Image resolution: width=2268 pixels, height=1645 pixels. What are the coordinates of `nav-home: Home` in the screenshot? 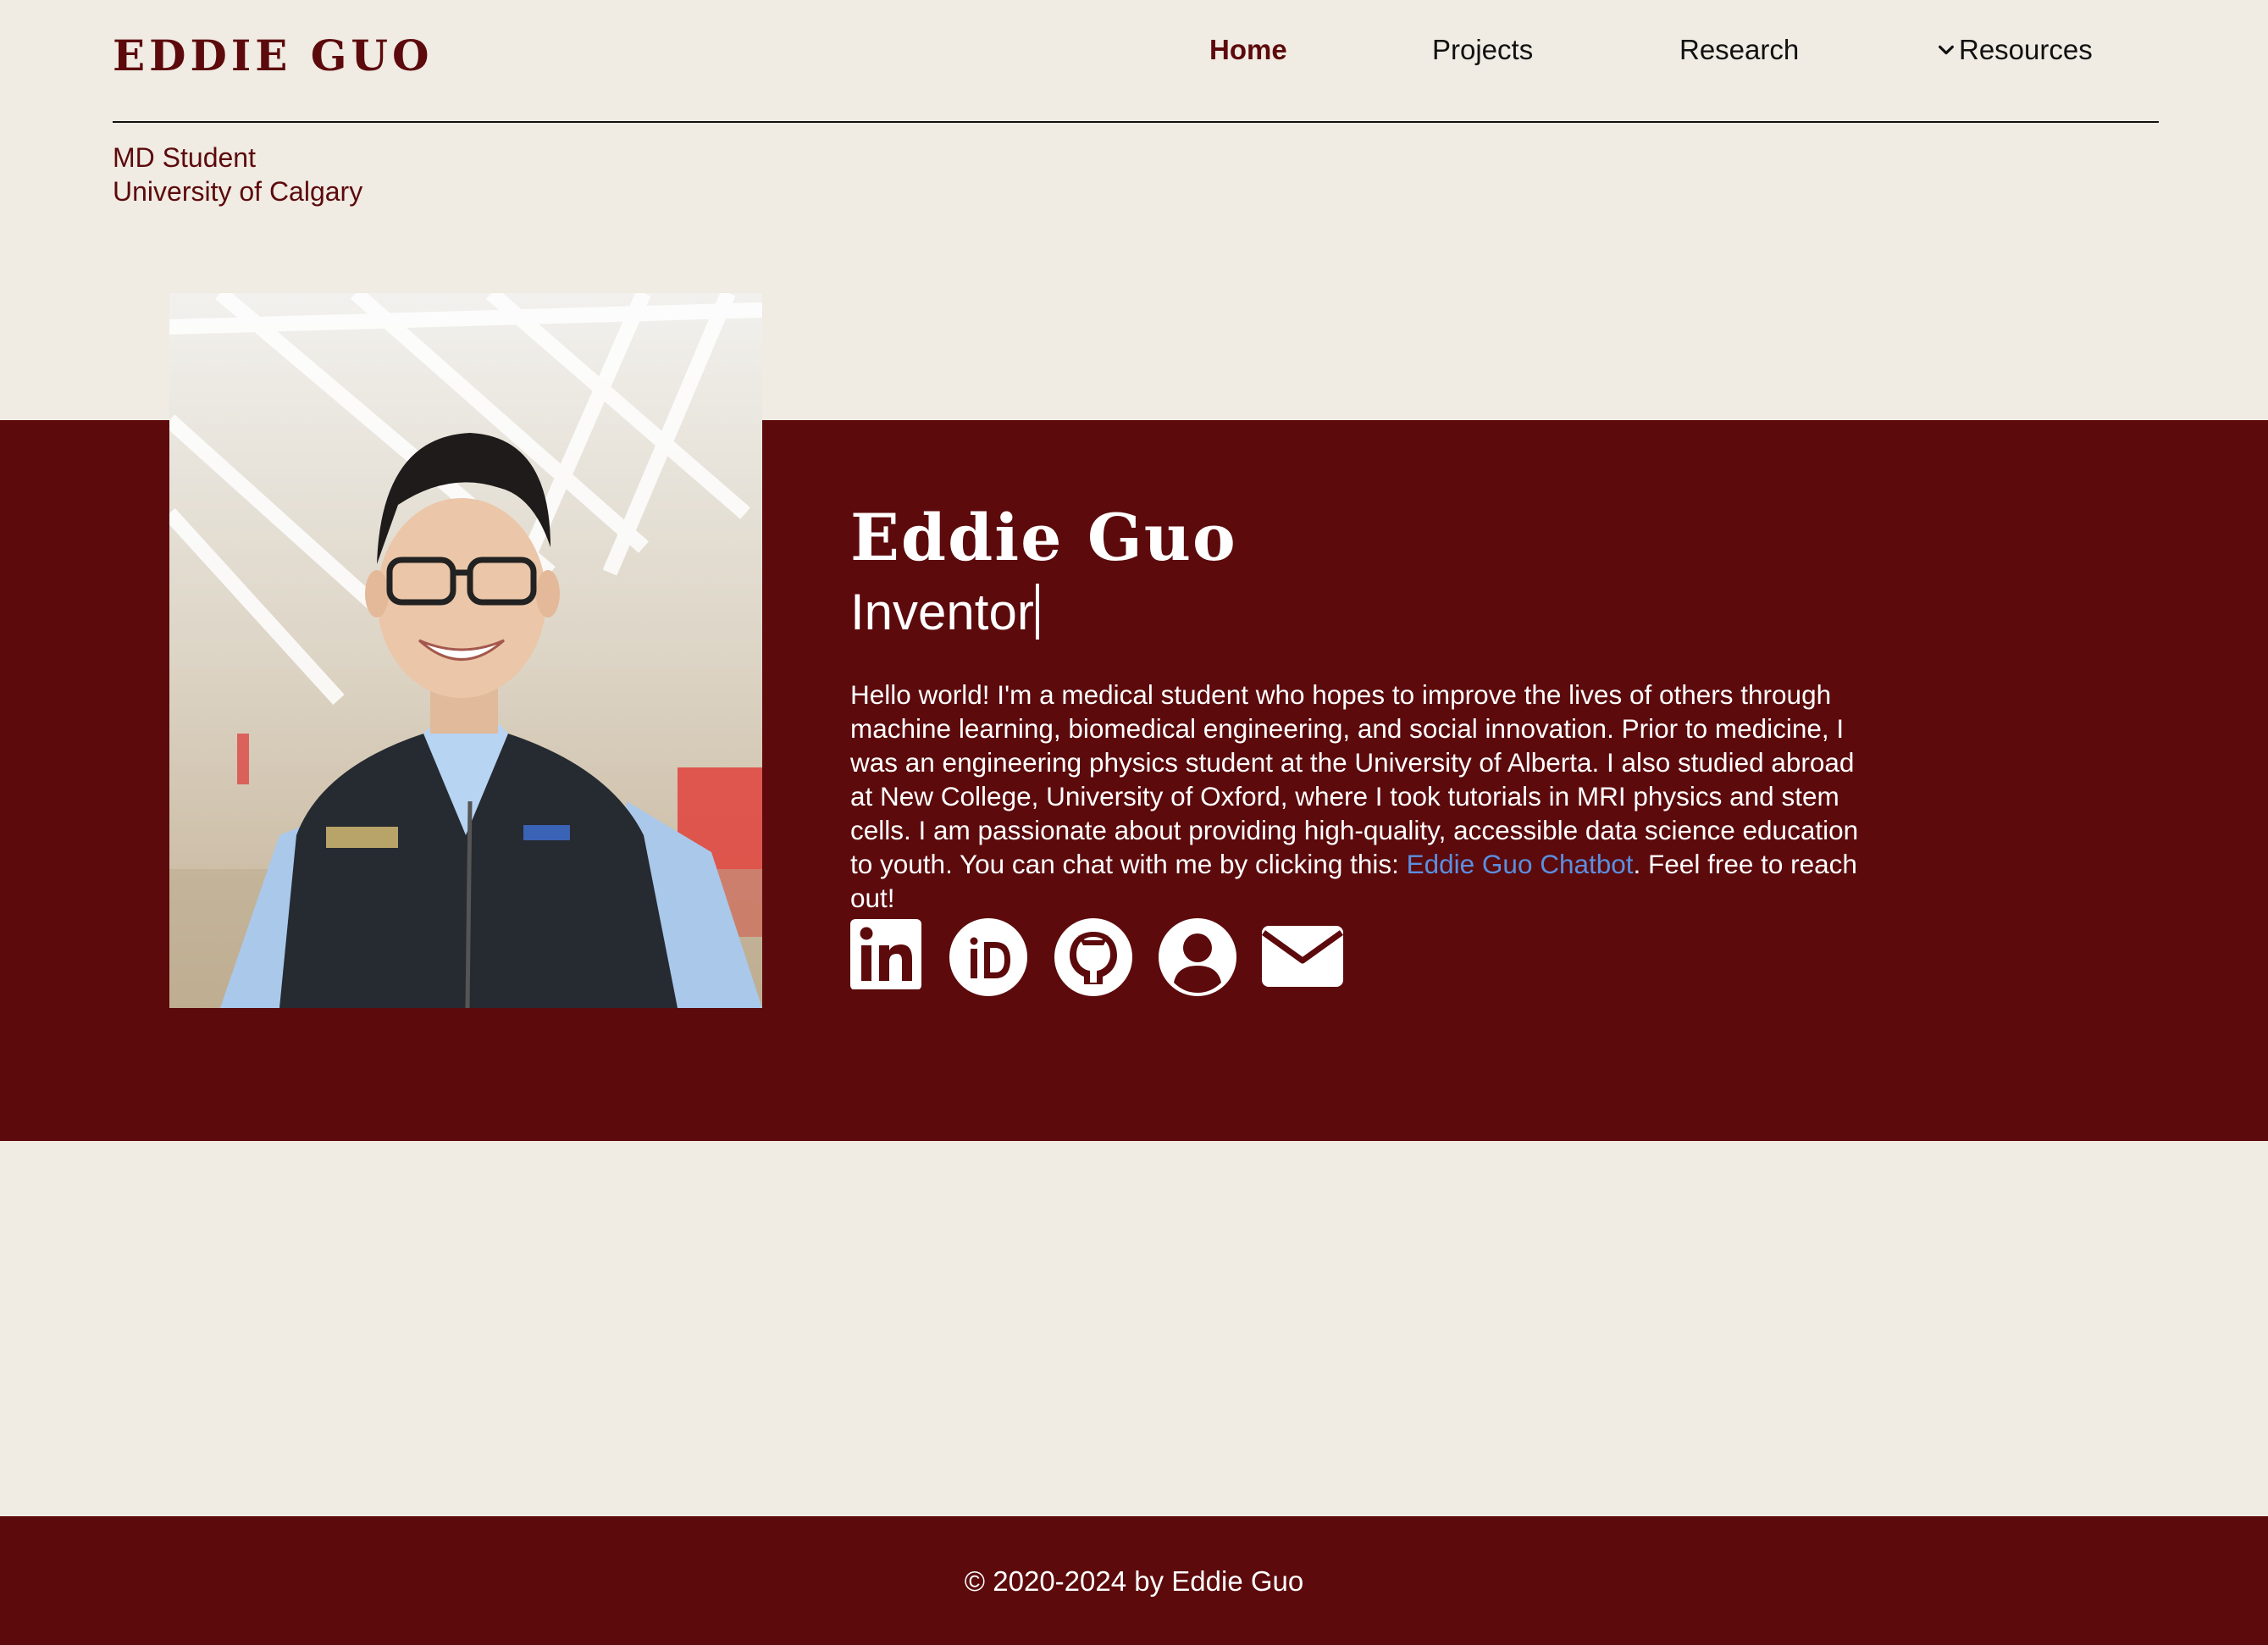 It's located at (1248, 50).